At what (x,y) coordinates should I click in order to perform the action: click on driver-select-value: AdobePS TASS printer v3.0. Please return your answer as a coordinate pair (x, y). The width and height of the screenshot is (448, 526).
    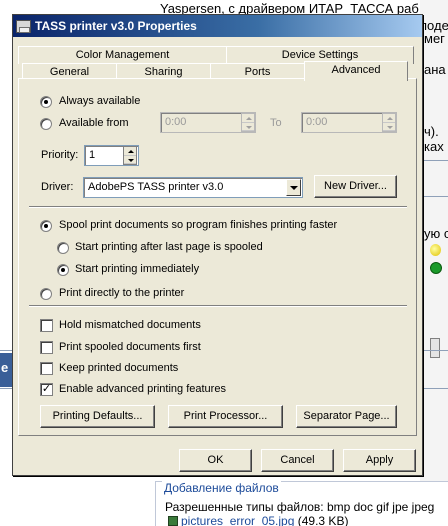
    Looking at the image, I should click on (156, 187).